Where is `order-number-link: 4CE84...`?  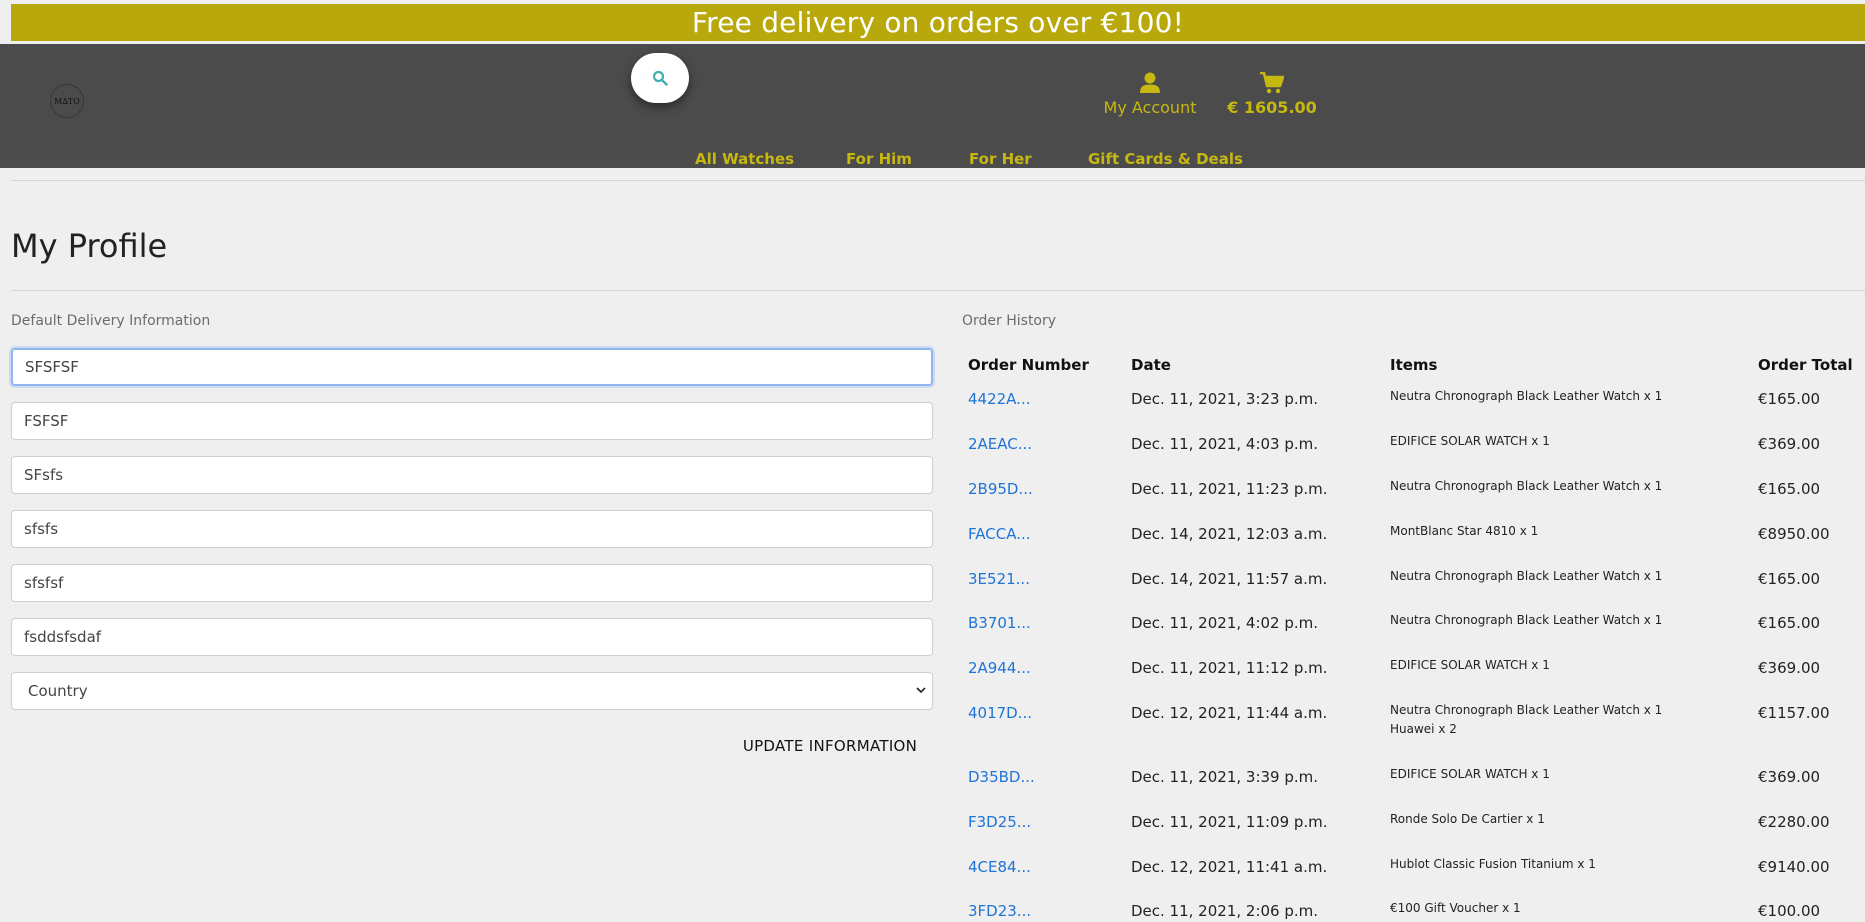 order-number-link: 4CE84... is located at coordinates (999, 867).